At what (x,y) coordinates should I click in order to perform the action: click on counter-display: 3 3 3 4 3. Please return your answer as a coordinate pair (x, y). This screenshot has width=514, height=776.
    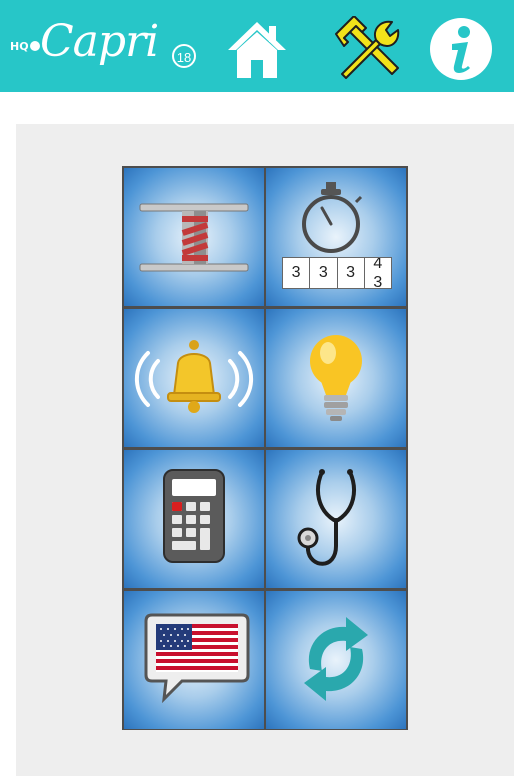
    Looking at the image, I should click on (337, 273).